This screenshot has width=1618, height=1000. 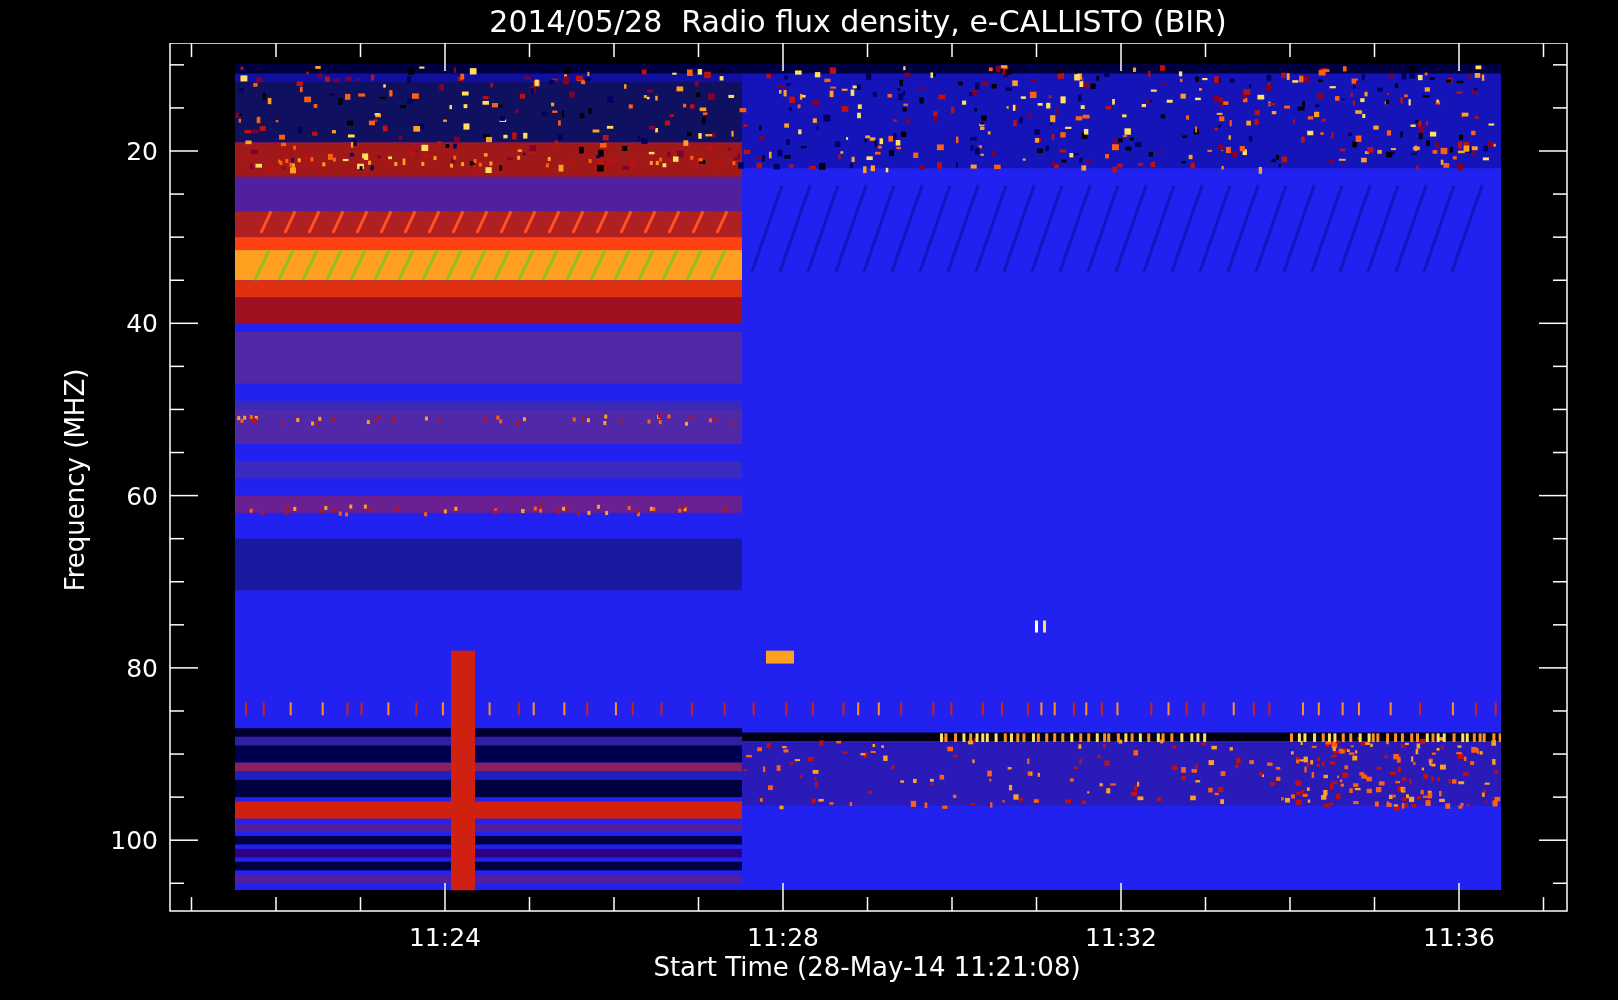 What do you see at coordinates (858, 22) in the screenshot?
I see `chart-title: 2014/05/28 Radio flux density, e-CALLISTO (BIR)` at bounding box center [858, 22].